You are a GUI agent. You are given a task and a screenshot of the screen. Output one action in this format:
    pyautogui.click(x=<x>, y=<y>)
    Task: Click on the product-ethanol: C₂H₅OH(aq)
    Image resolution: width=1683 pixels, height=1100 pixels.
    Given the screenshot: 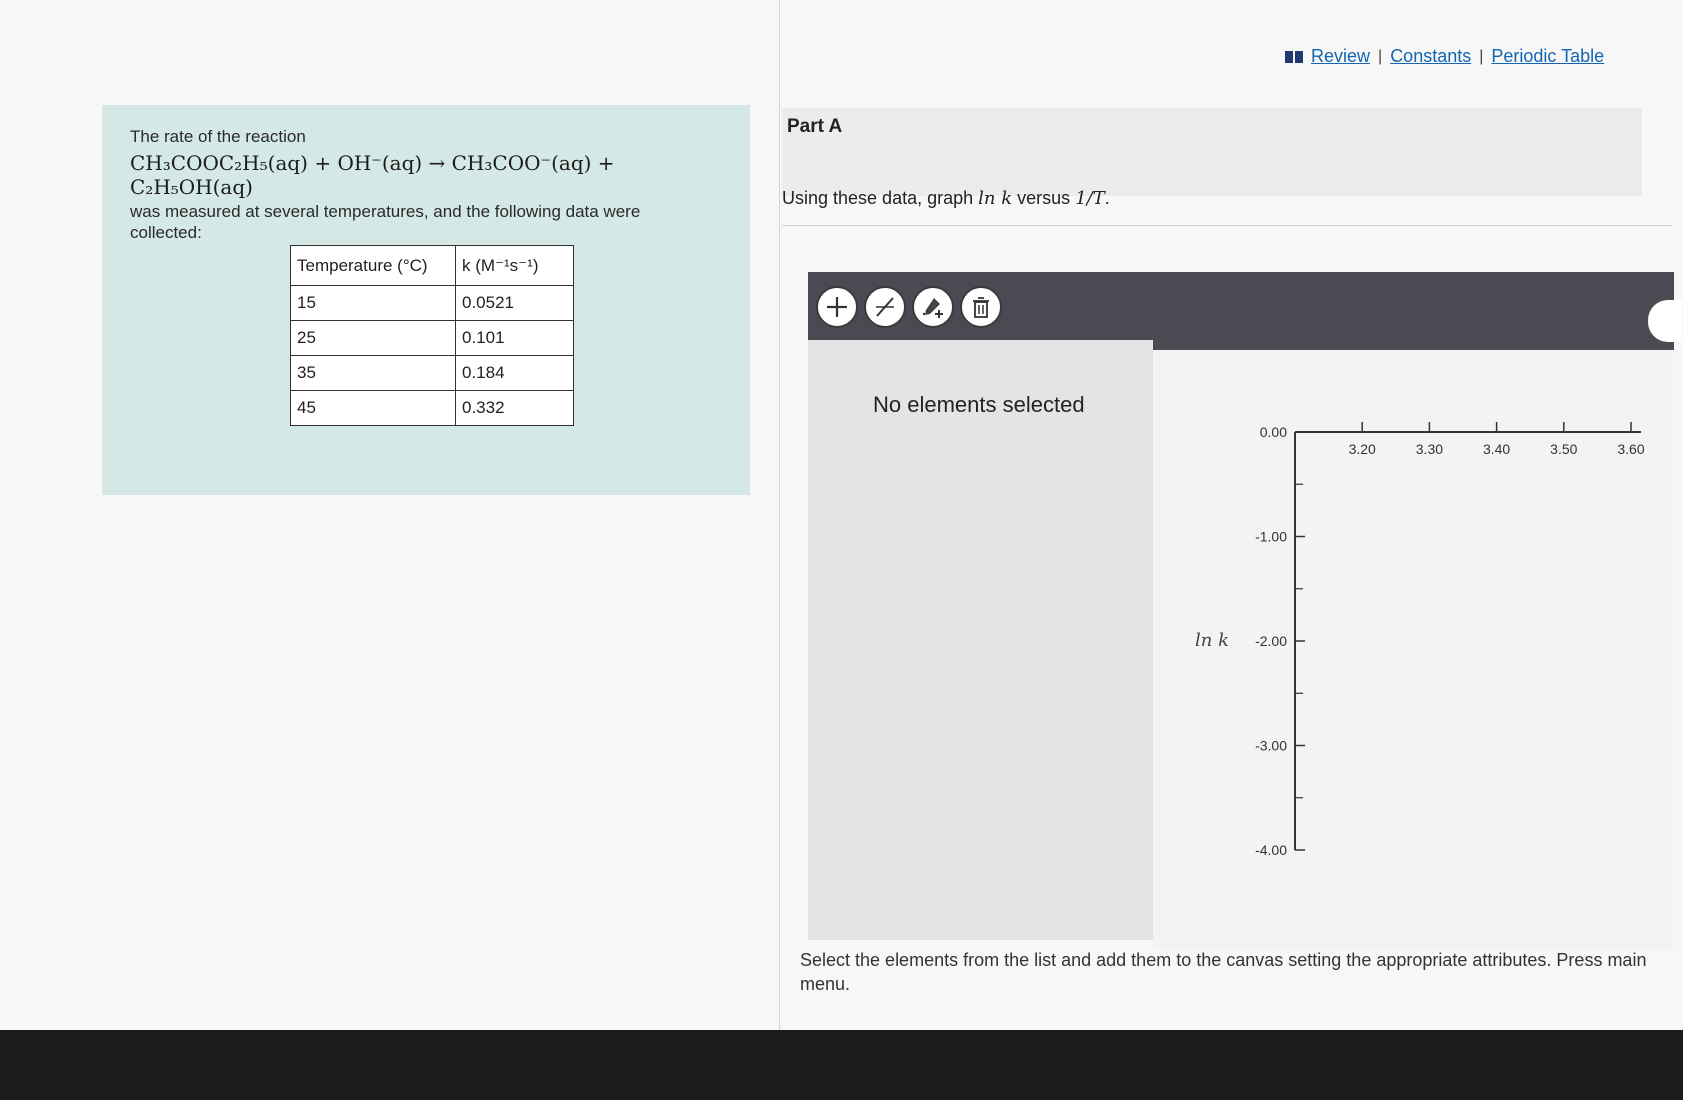 What is the action you would take?
    pyautogui.click(x=191, y=187)
    